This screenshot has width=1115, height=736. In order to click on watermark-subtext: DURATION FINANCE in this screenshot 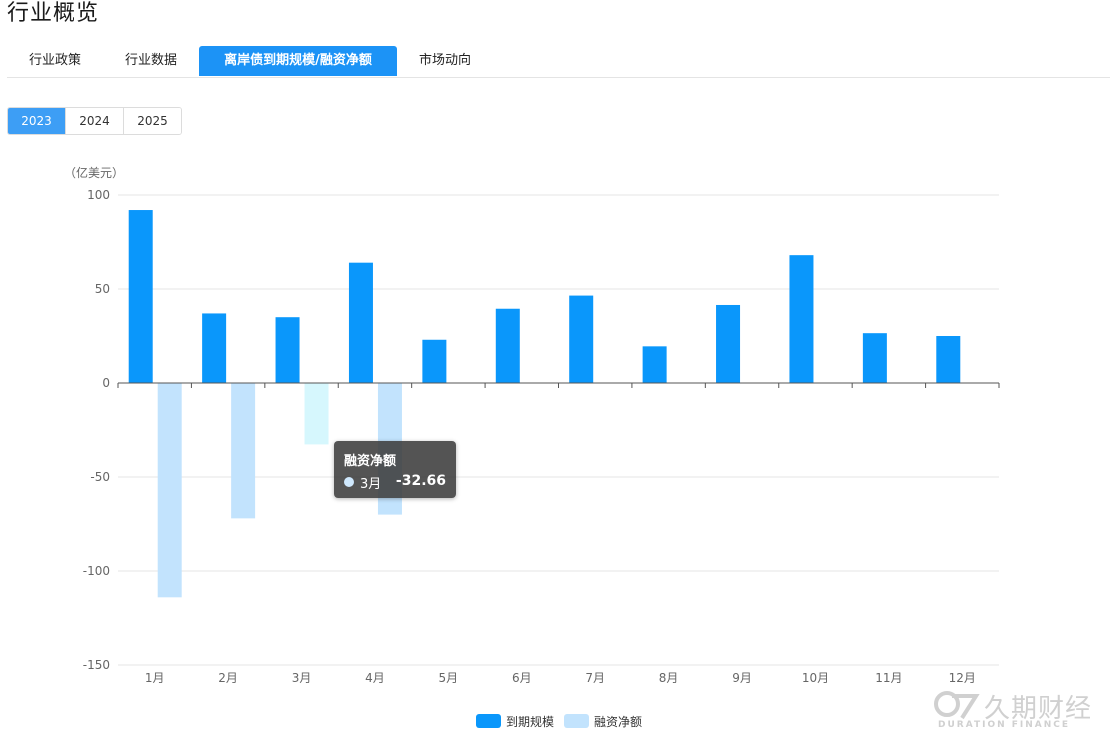, I will do `click(1004, 725)`.